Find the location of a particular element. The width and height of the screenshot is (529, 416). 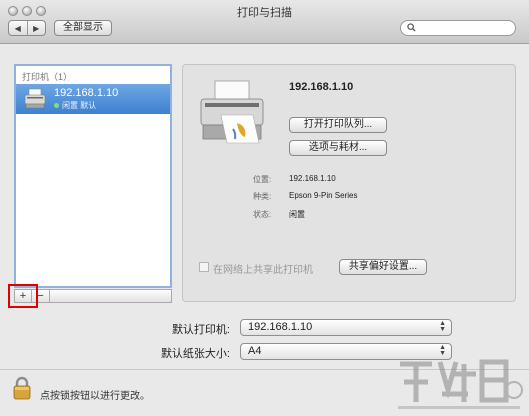

list-toolbar-fill is located at coordinates (111, 296).